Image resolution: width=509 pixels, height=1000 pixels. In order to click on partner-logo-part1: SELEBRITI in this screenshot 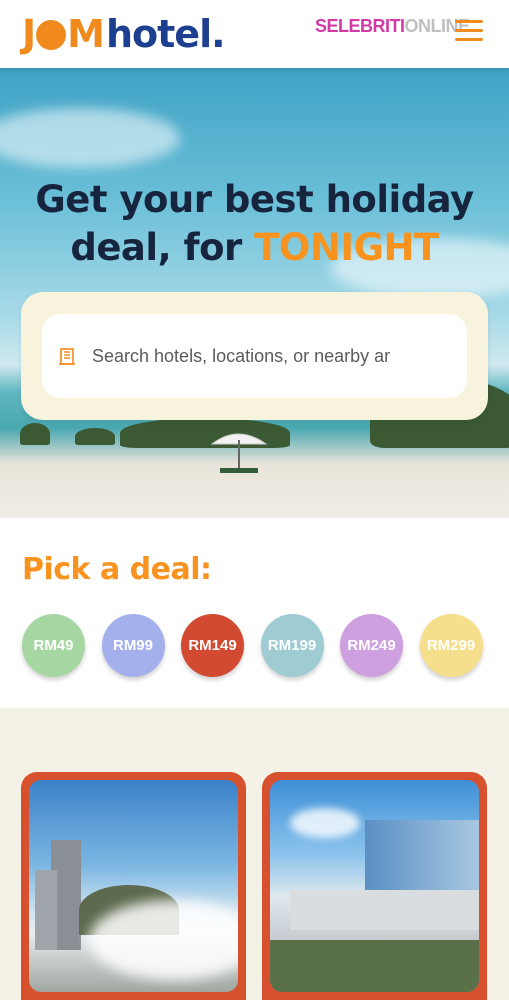, I will do `click(360, 26)`.